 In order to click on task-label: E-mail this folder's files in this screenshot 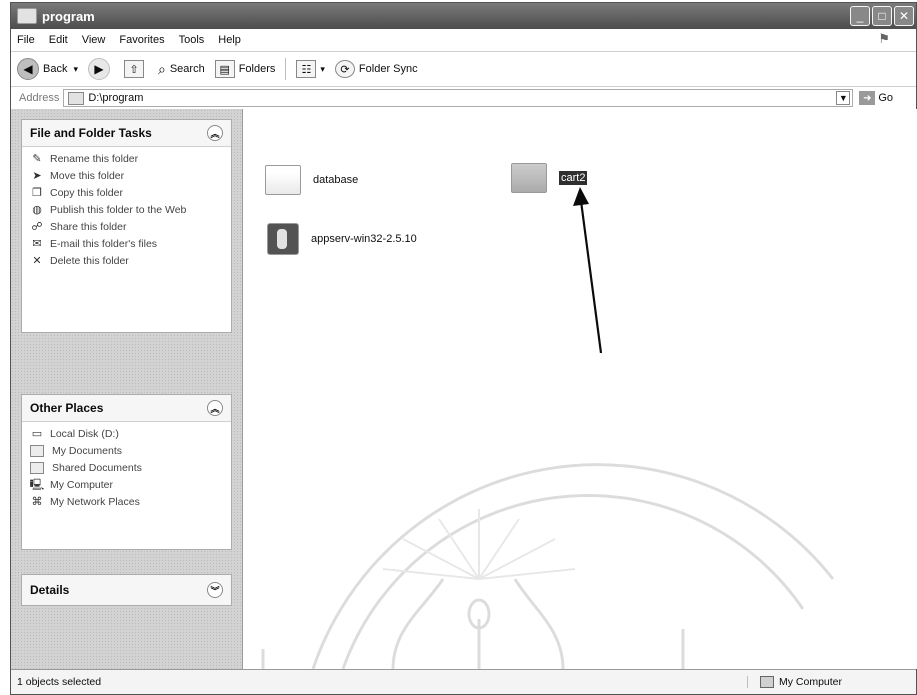, I will do `click(104, 244)`.